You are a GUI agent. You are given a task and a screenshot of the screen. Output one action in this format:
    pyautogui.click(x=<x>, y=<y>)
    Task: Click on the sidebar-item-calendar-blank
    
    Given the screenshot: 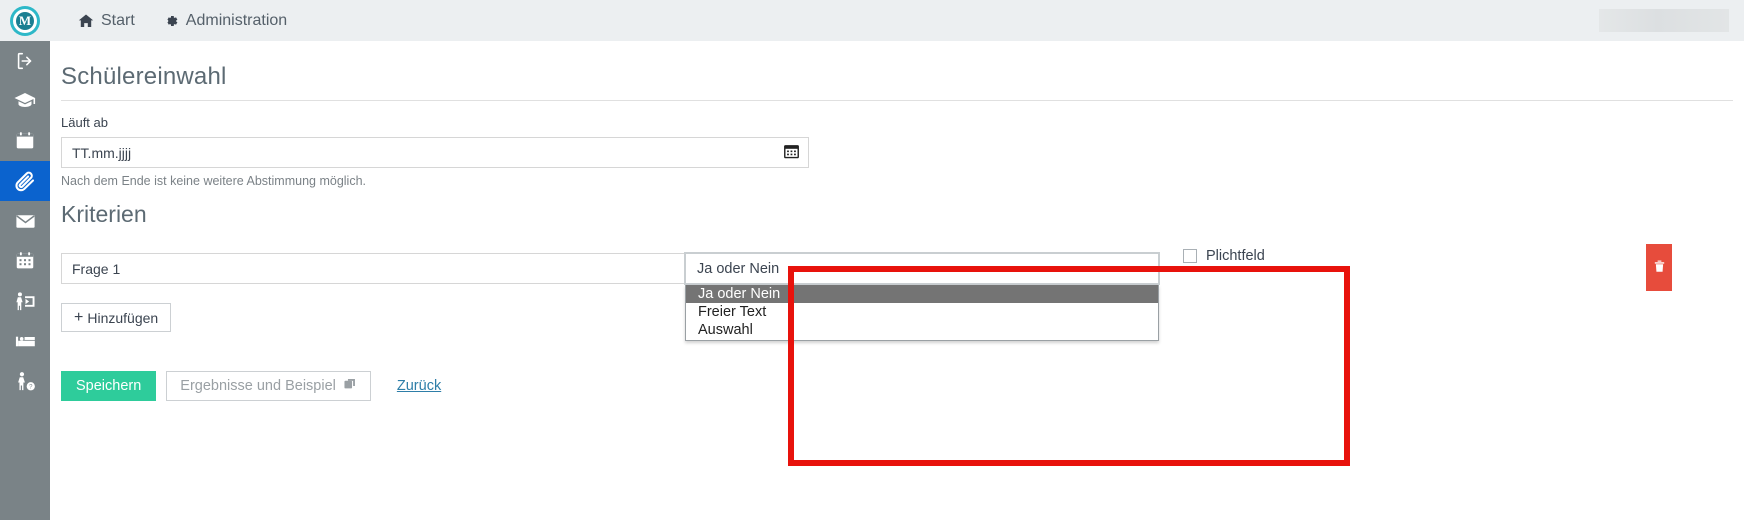 What is the action you would take?
    pyautogui.click(x=25, y=141)
    